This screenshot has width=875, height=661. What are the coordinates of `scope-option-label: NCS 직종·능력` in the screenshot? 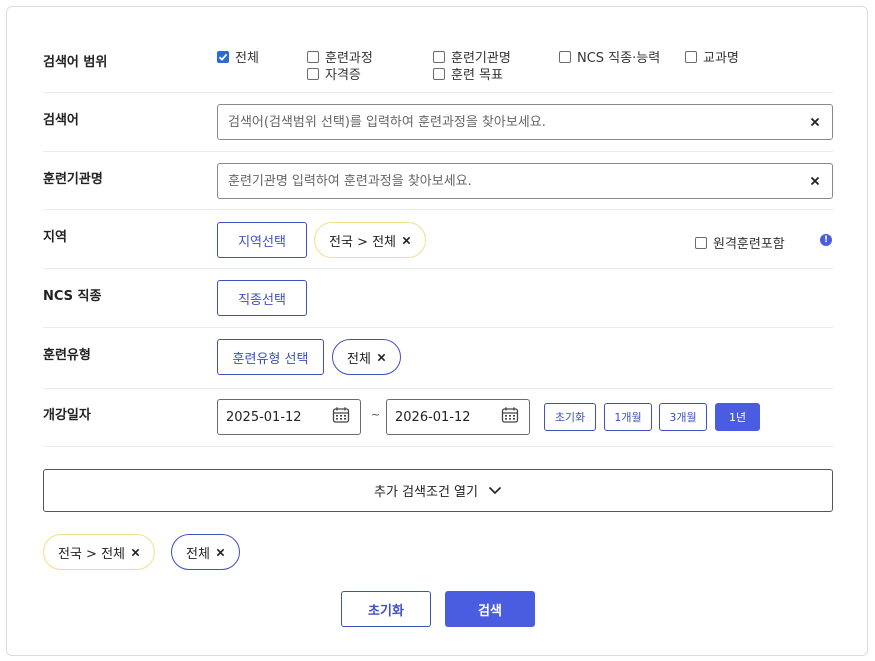 It's located at (619, 58).